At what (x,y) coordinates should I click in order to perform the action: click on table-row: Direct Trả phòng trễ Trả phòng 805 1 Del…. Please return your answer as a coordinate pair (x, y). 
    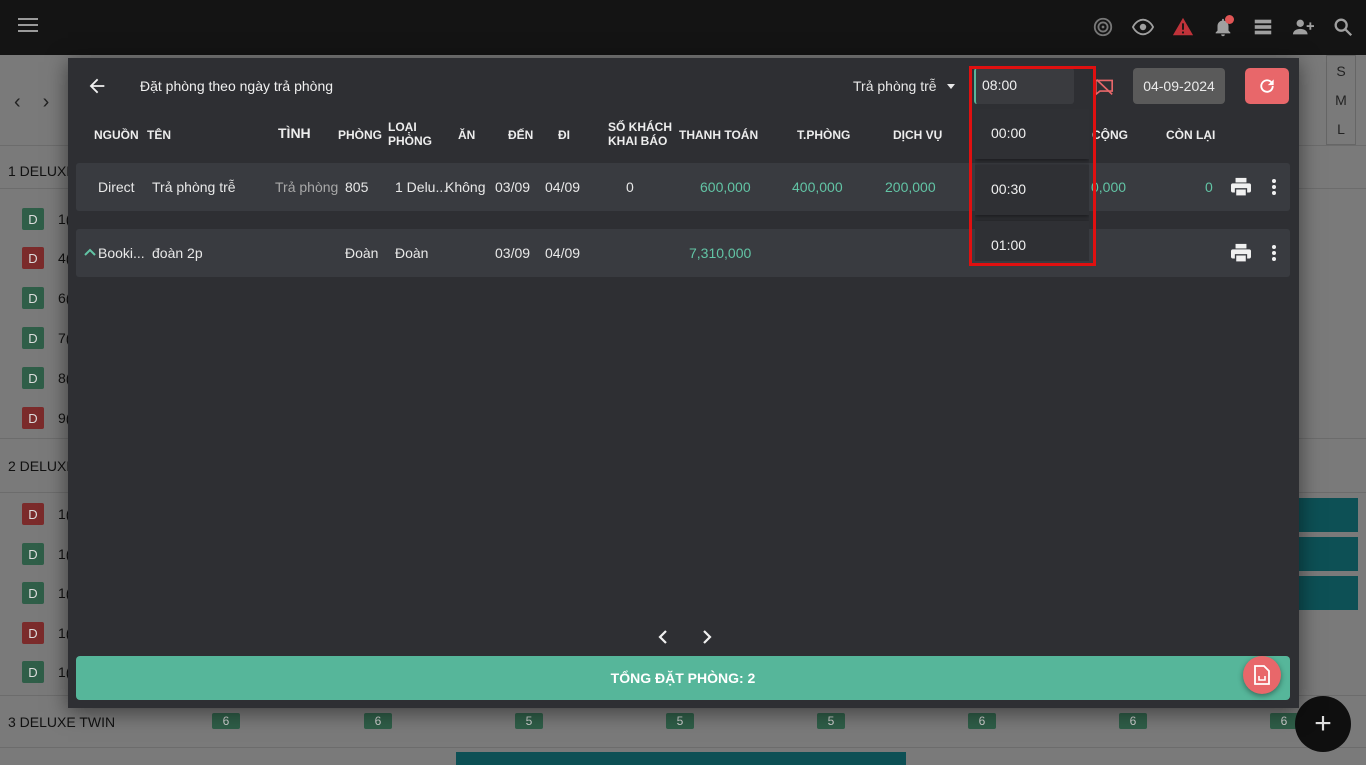
    Looking at the image, I should click on (683, 187).